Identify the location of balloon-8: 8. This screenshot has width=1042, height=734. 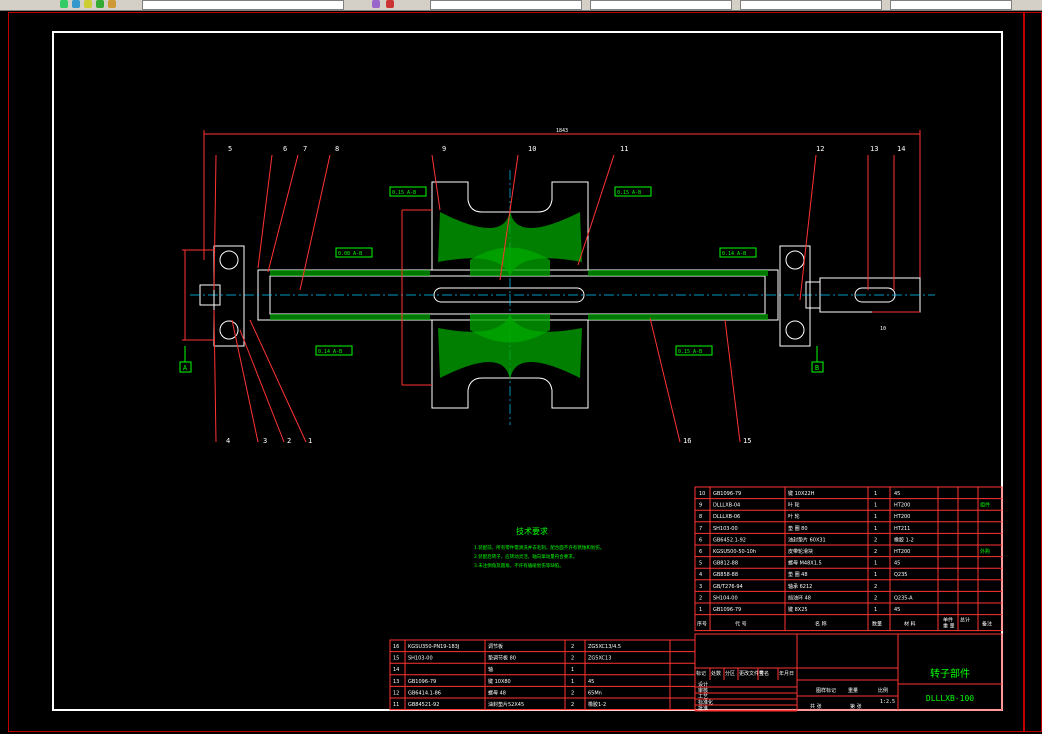
(337, 149).